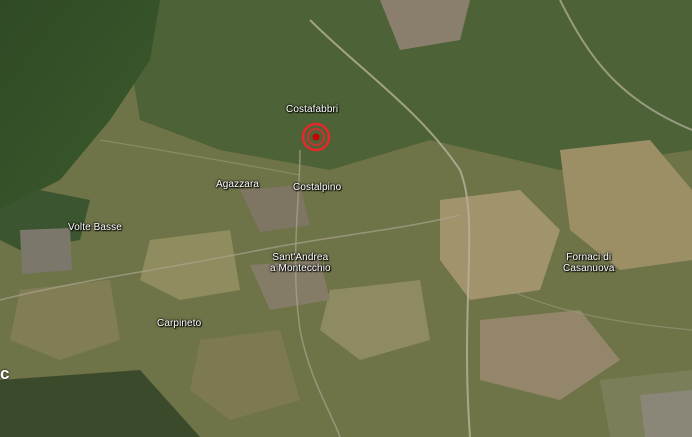 This screenshot has width=692, height=437. Describe the element at coordinates (237, 184) in the screenshot. I see `place-label-agazzara: Agazzara` at that location.